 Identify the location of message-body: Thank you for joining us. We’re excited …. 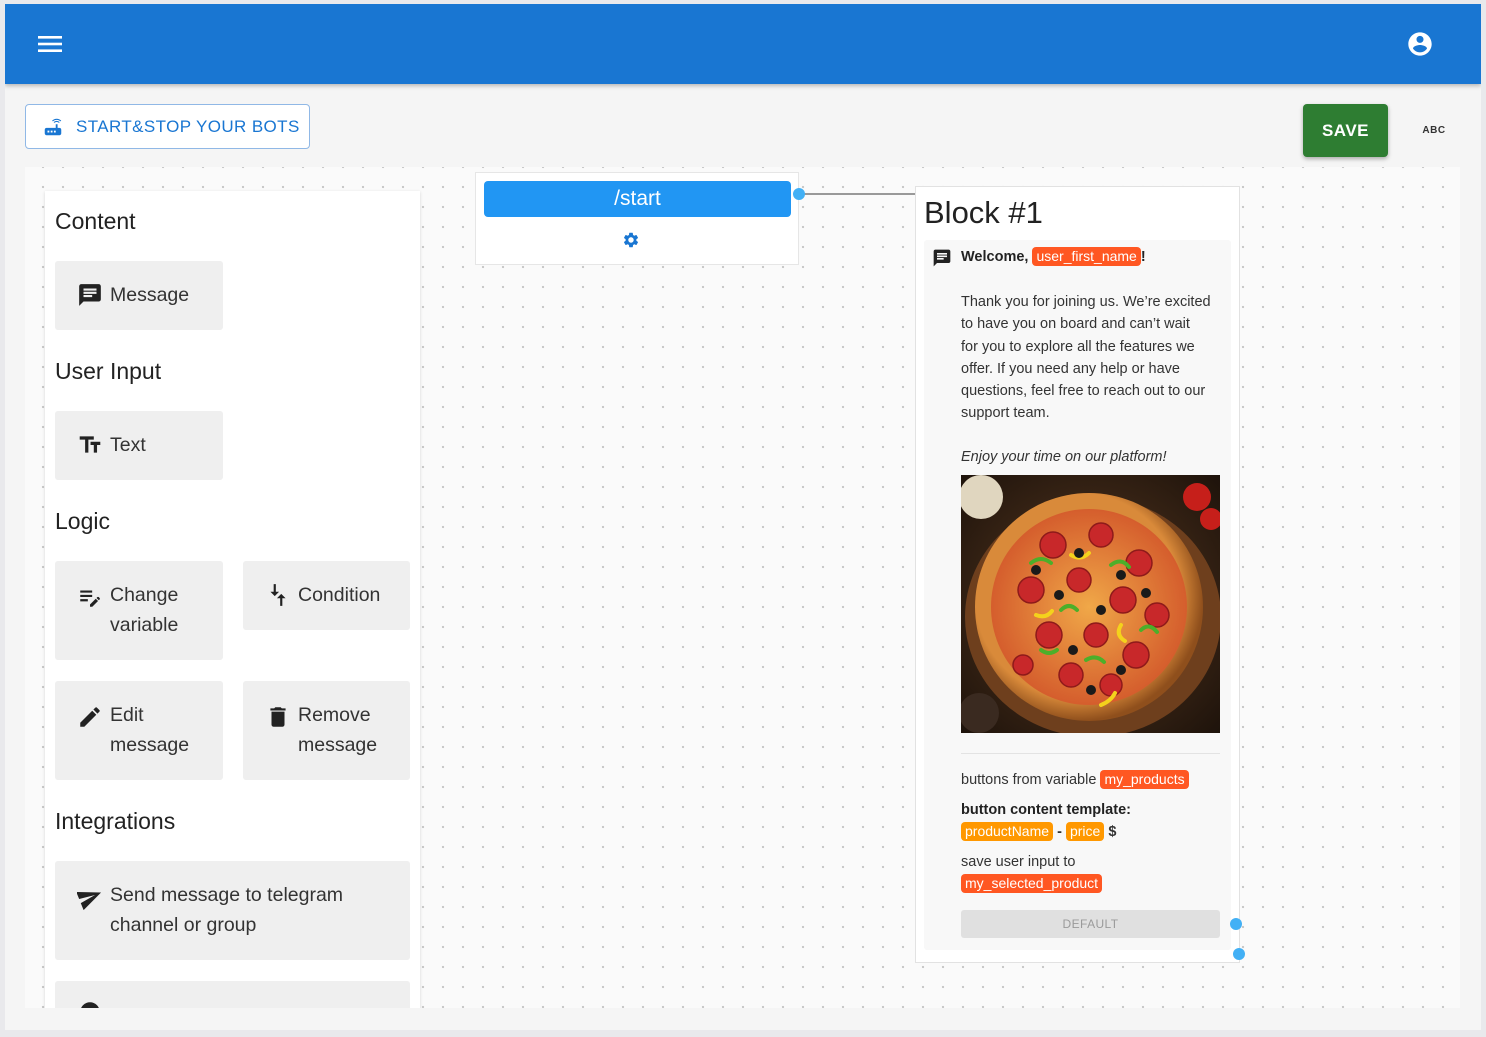
(1093, 358).